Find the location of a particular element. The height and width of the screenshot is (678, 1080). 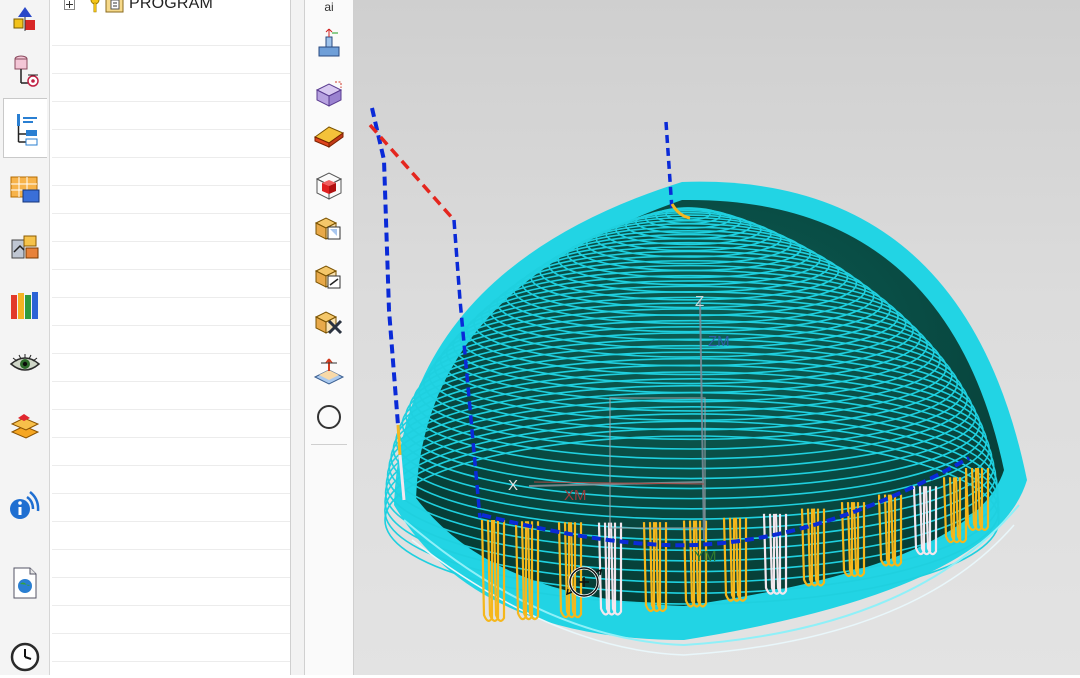

wcs-z-axis-label: Z is located at coordinates (699, 301).